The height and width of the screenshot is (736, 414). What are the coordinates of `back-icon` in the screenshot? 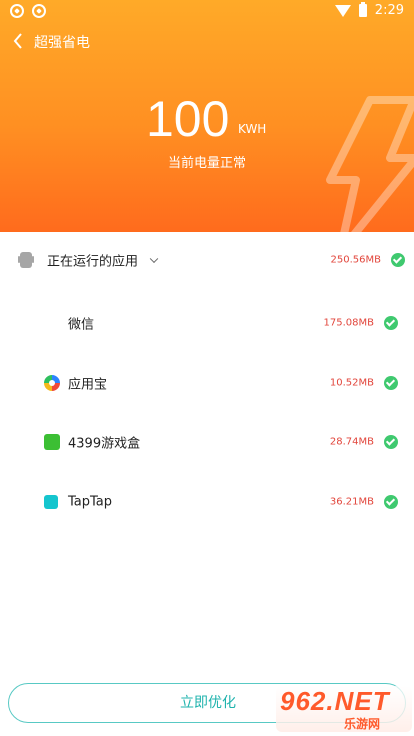 It's located at (18, 41).